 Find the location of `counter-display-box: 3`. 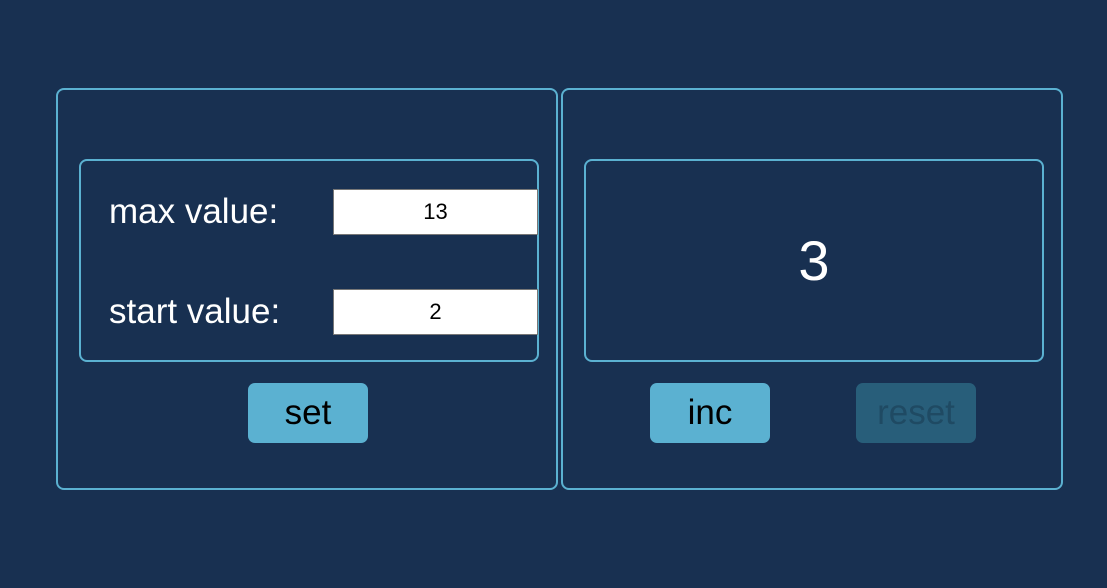

counter-display-box: 3 is located at coordinates (814, 260).